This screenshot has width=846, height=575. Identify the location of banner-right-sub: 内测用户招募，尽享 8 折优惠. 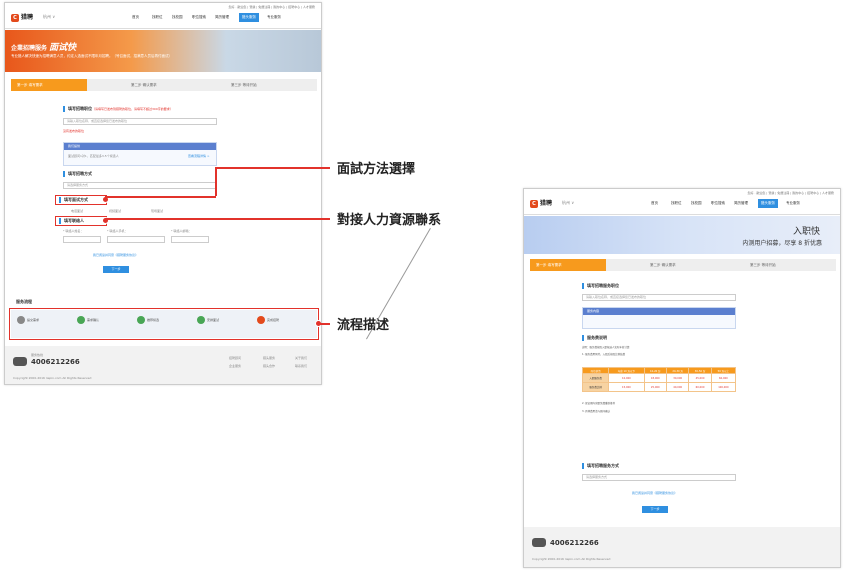
(782, 243).